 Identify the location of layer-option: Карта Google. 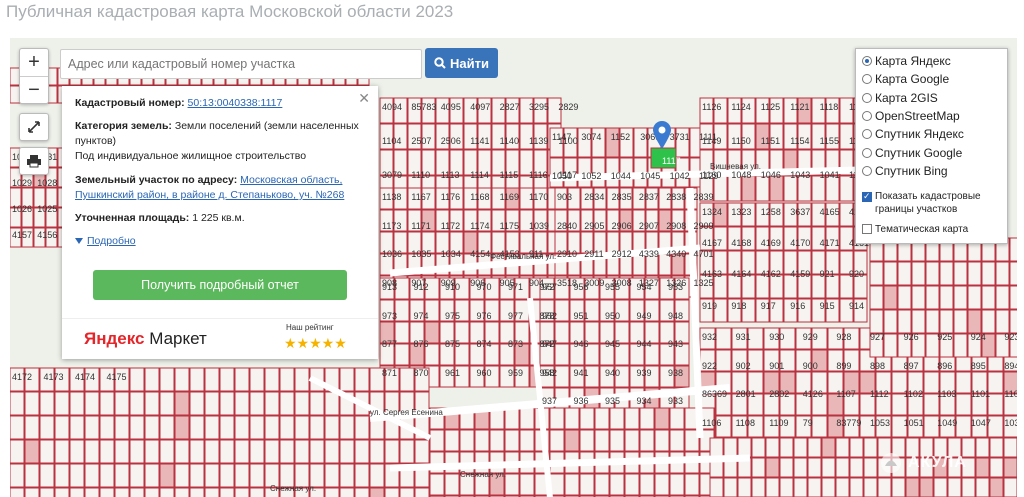
(905, 79).